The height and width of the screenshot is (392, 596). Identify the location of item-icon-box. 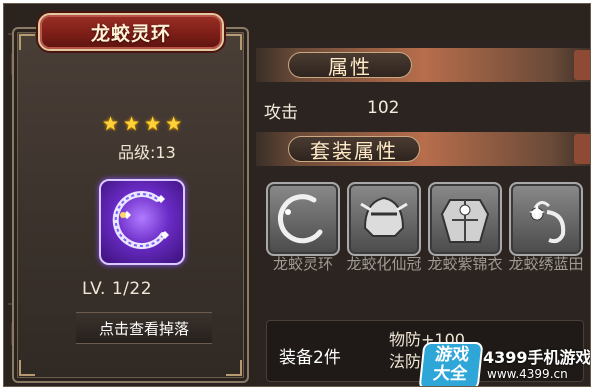
(142, 222).